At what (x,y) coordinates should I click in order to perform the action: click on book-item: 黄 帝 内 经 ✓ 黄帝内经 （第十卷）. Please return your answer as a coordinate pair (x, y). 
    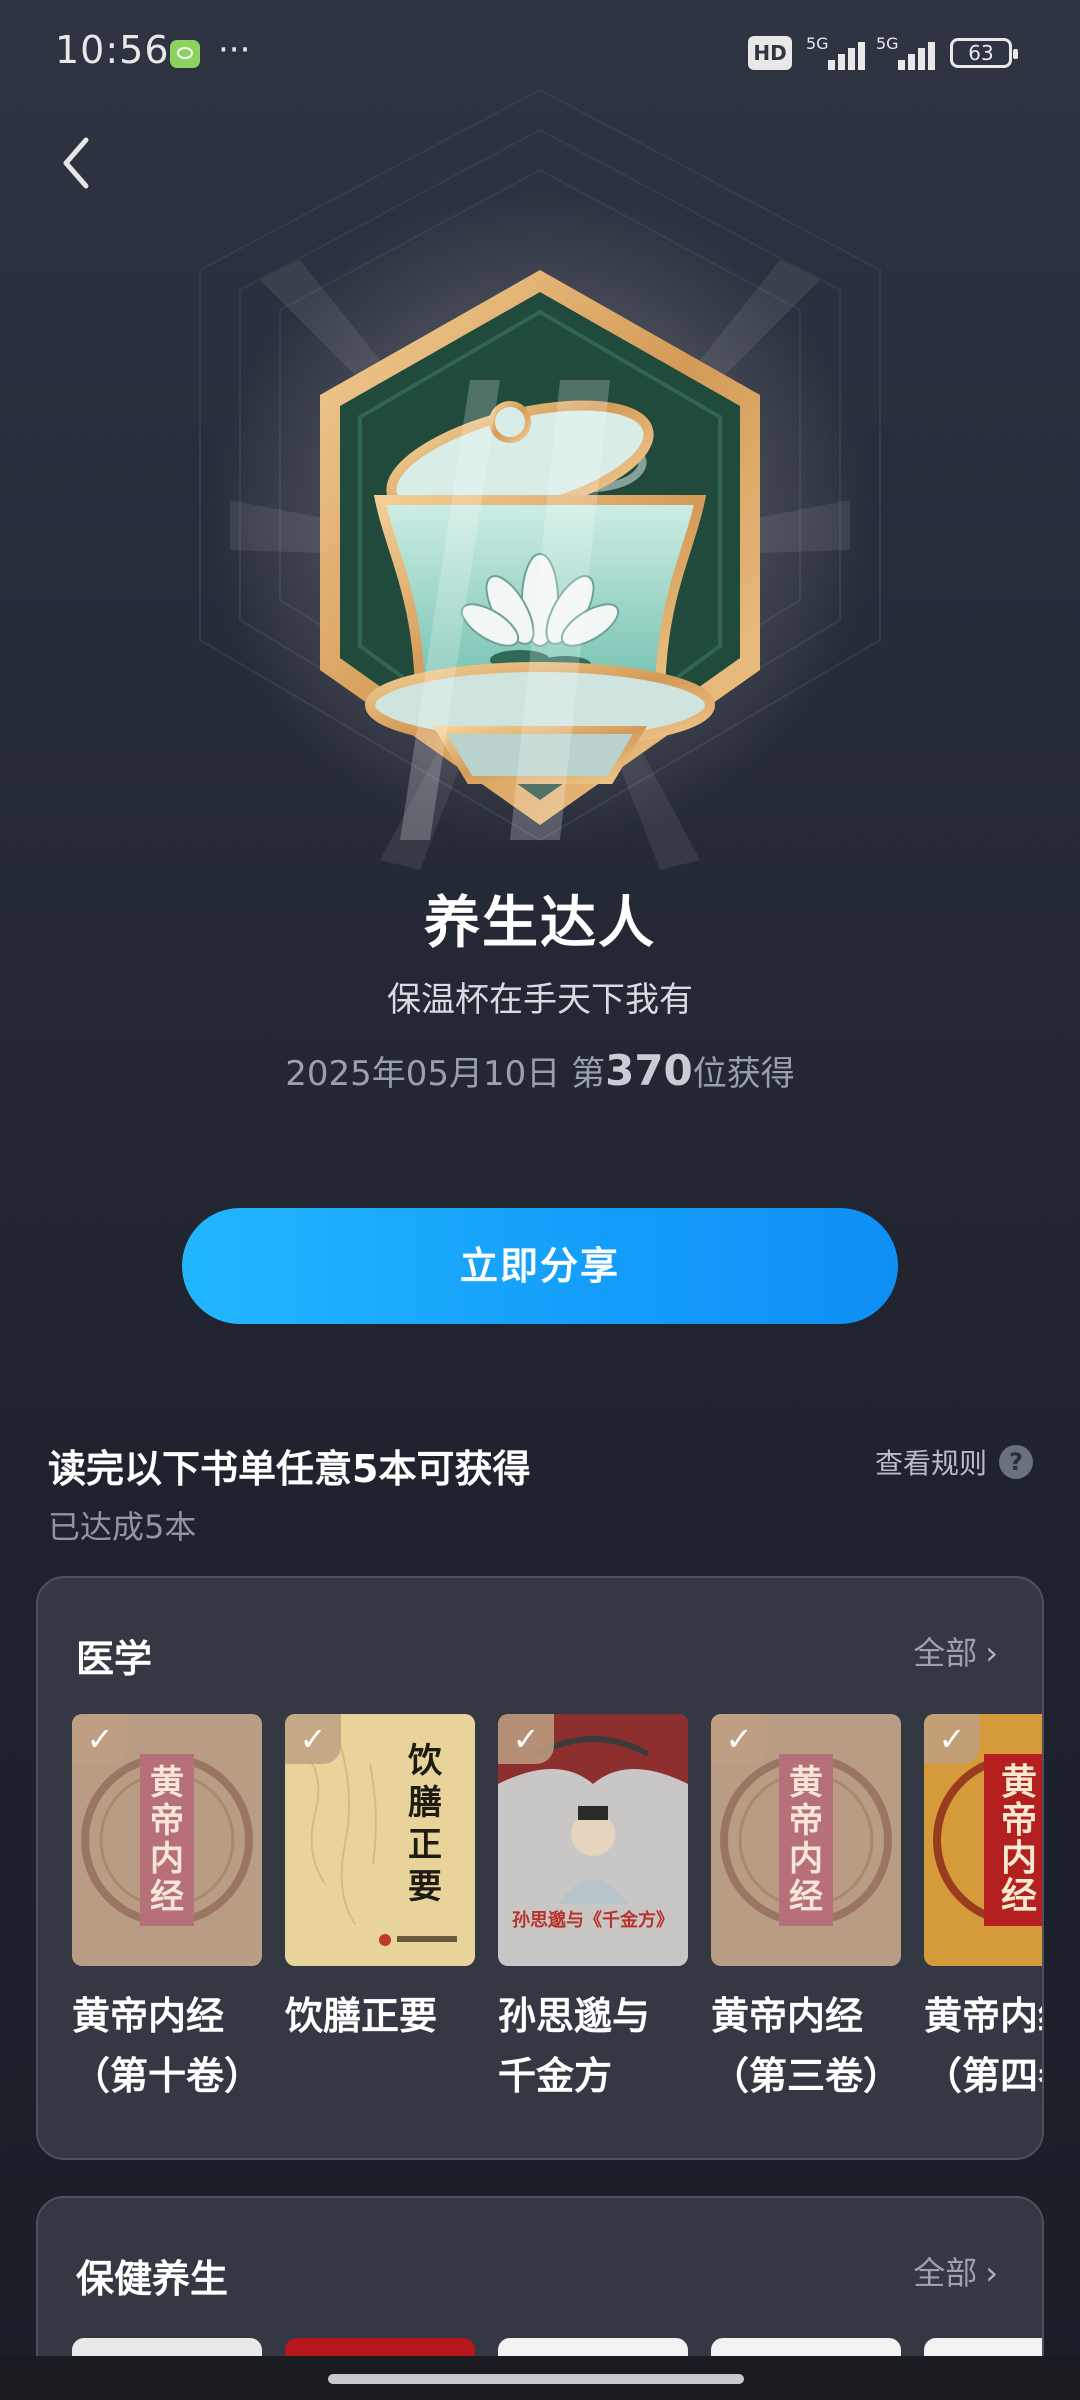
    Looking at the image, I should click on (167, 1910).